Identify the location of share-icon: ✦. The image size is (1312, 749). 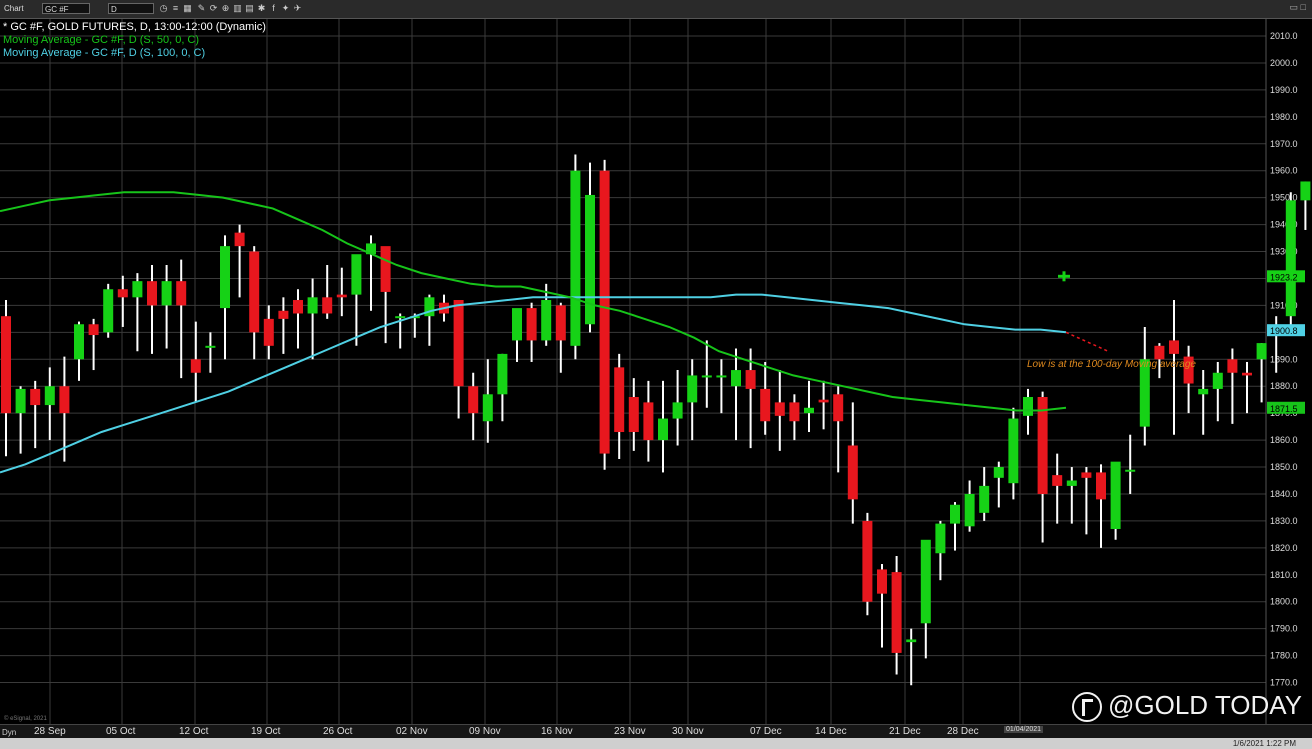
(285, 8).